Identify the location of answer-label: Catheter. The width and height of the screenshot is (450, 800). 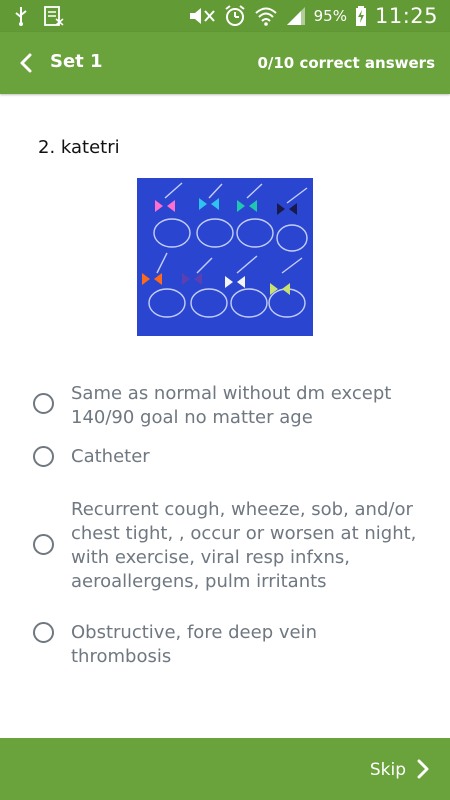
(110, 456).